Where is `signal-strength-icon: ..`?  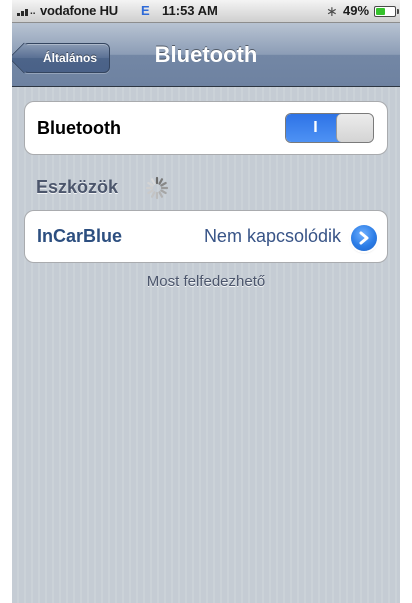
signal-strength-icon: .. is located at coordinates (26, 12).